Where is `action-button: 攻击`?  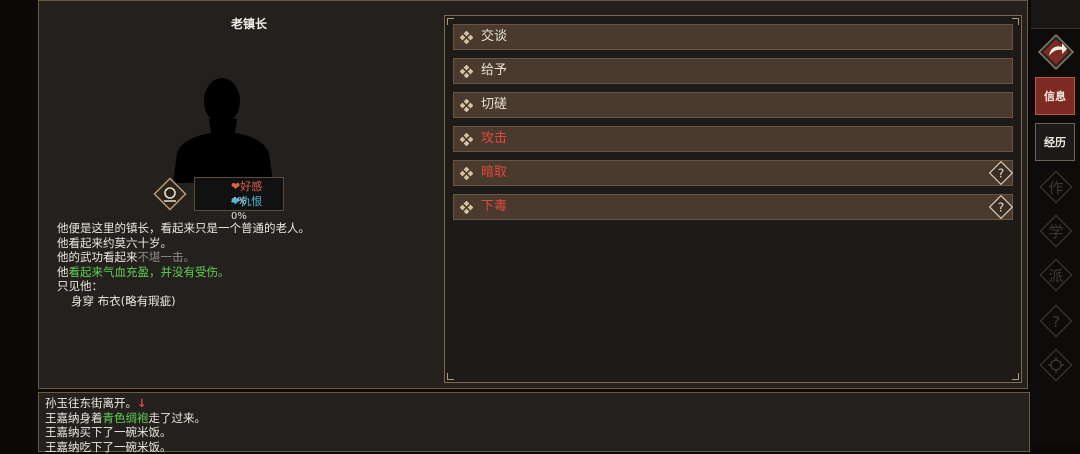
action-button: 攻击 is located at coordinates (733, 139).